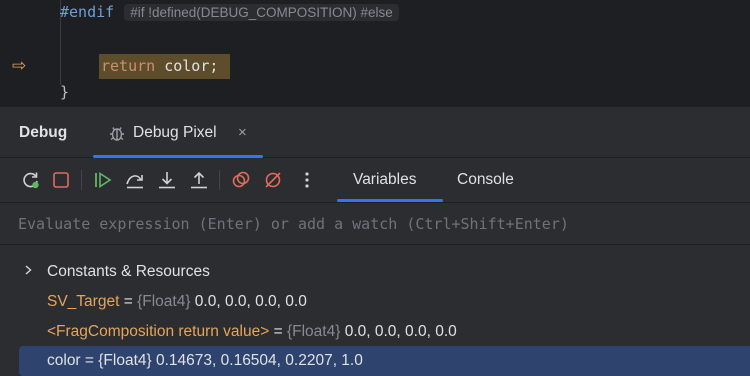  I want to click on rerun-icon, so click(31, 180).